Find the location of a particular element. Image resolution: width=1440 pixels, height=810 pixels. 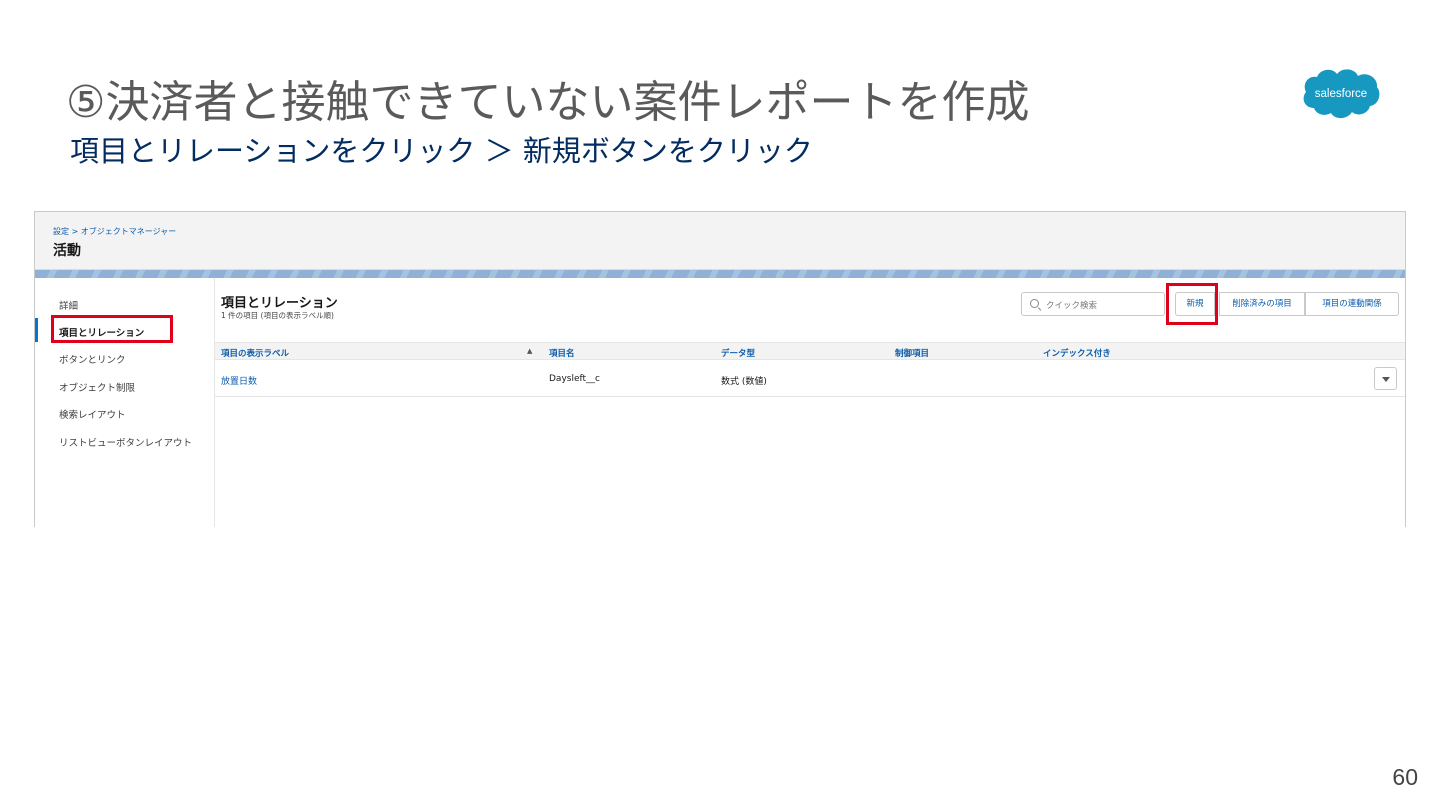

deleted-fields-button: 削除済みの項目 is located at coordinates (1262, 304).